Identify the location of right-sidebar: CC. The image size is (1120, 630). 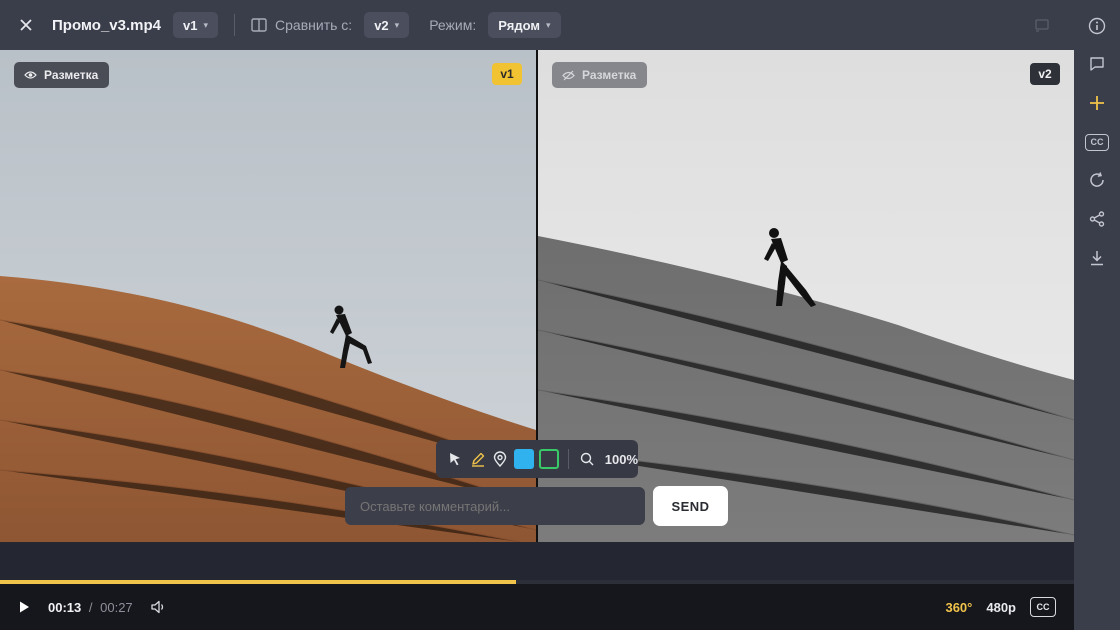
(1097, 315).